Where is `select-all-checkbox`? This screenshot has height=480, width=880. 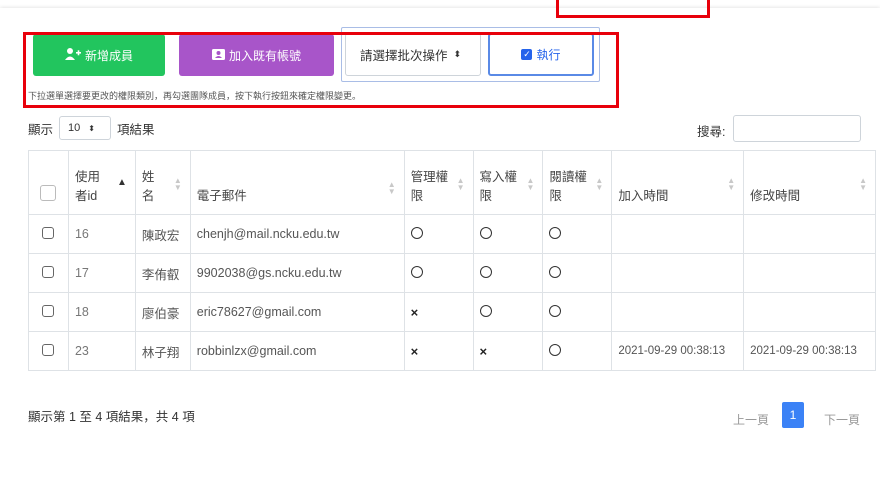
select-all-checkbox is located at coordinates (48, 193).